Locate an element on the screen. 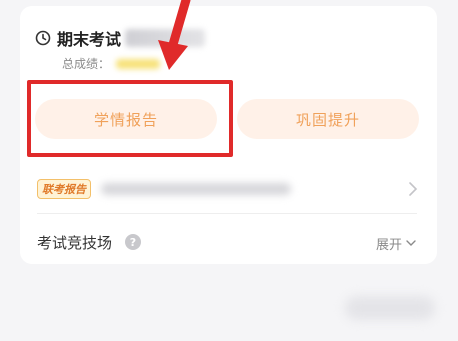 Image resolution: width=458 pixels, height=341 pixels. score-row: 总成绩： is located at coordinates (111, 63).